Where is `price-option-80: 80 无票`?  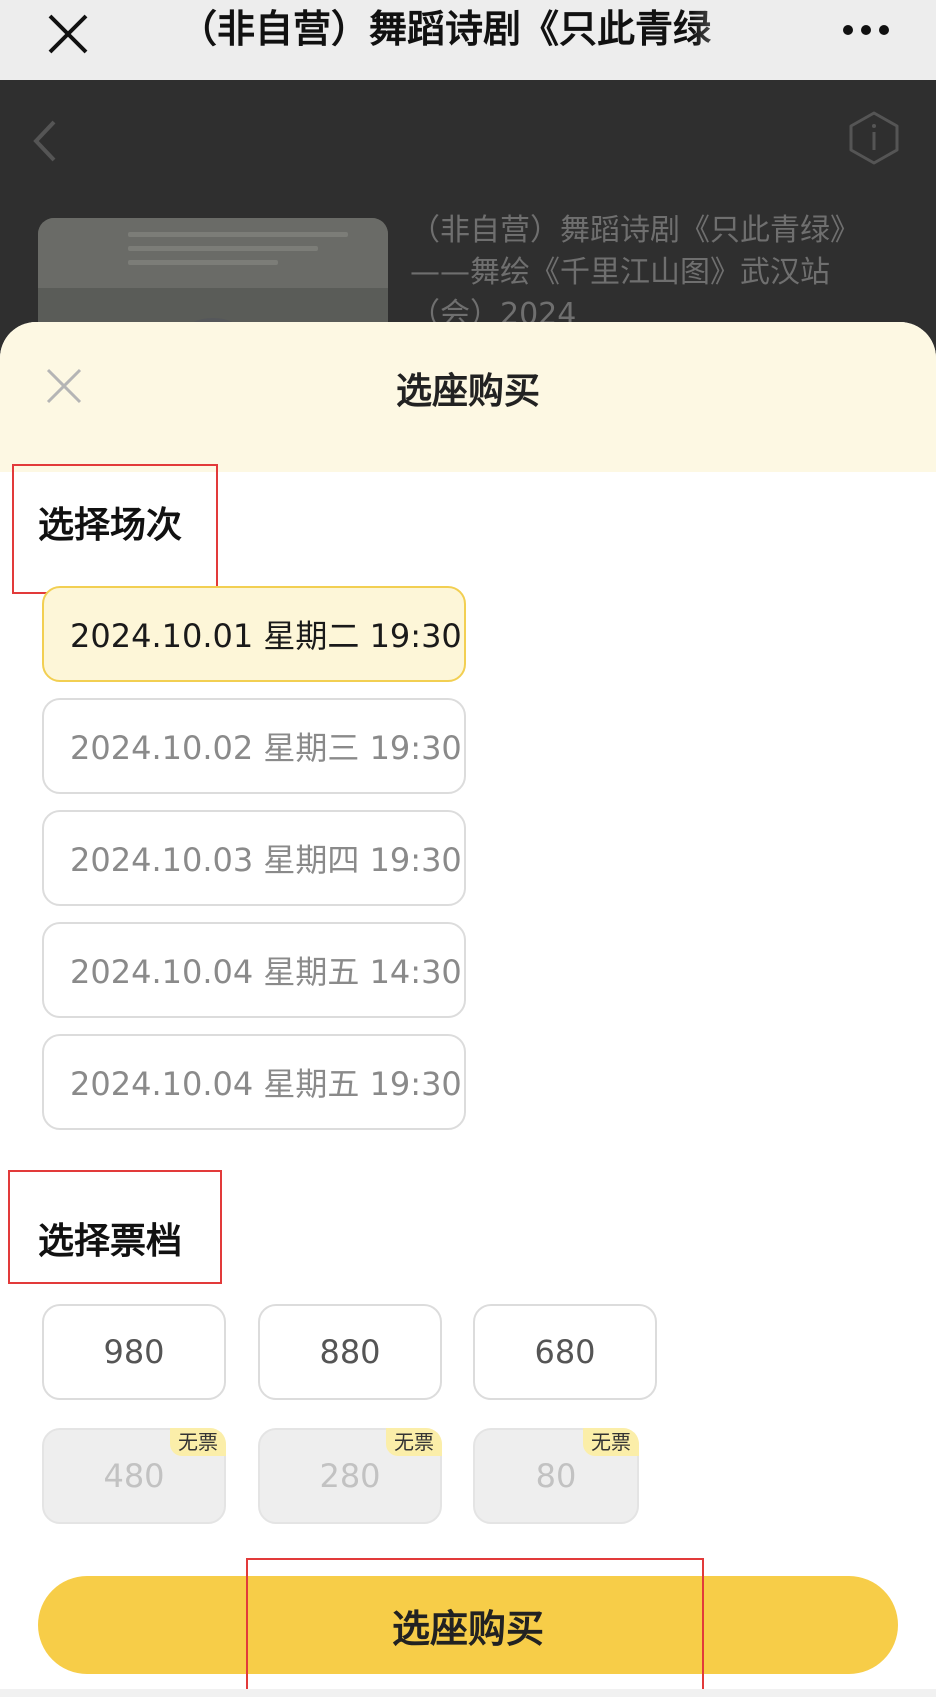
price-option-80: 80 无票 is located at coordinates (556, 1476).